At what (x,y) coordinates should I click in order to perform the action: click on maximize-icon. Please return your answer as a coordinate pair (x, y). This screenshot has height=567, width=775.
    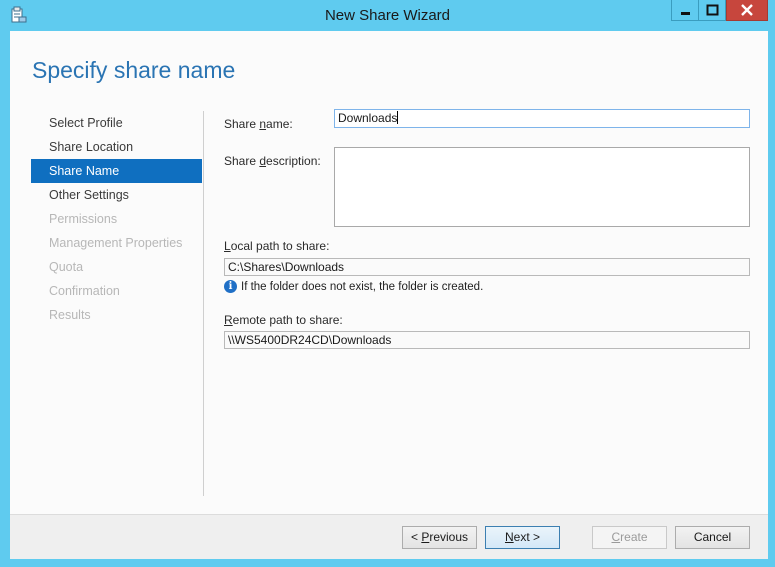
    Looking at the image, I should click on (712, 10).